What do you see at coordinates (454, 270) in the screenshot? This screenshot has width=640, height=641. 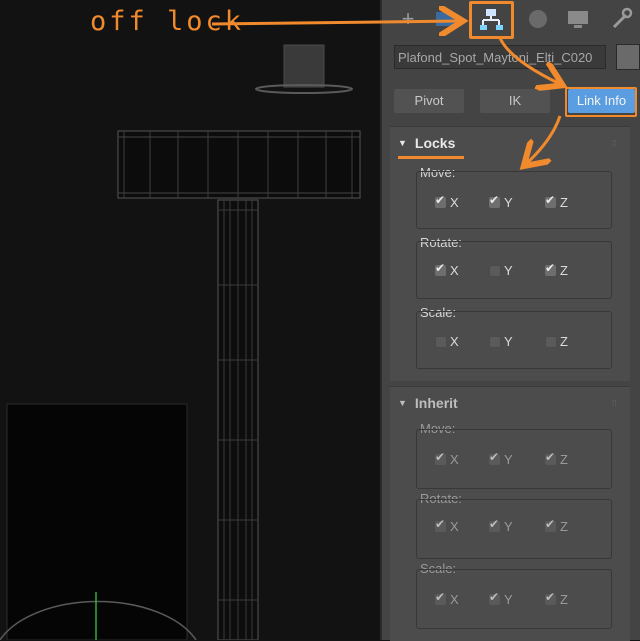 I see `locks-rotate-x-label: X` at bounding box center [454, 270].